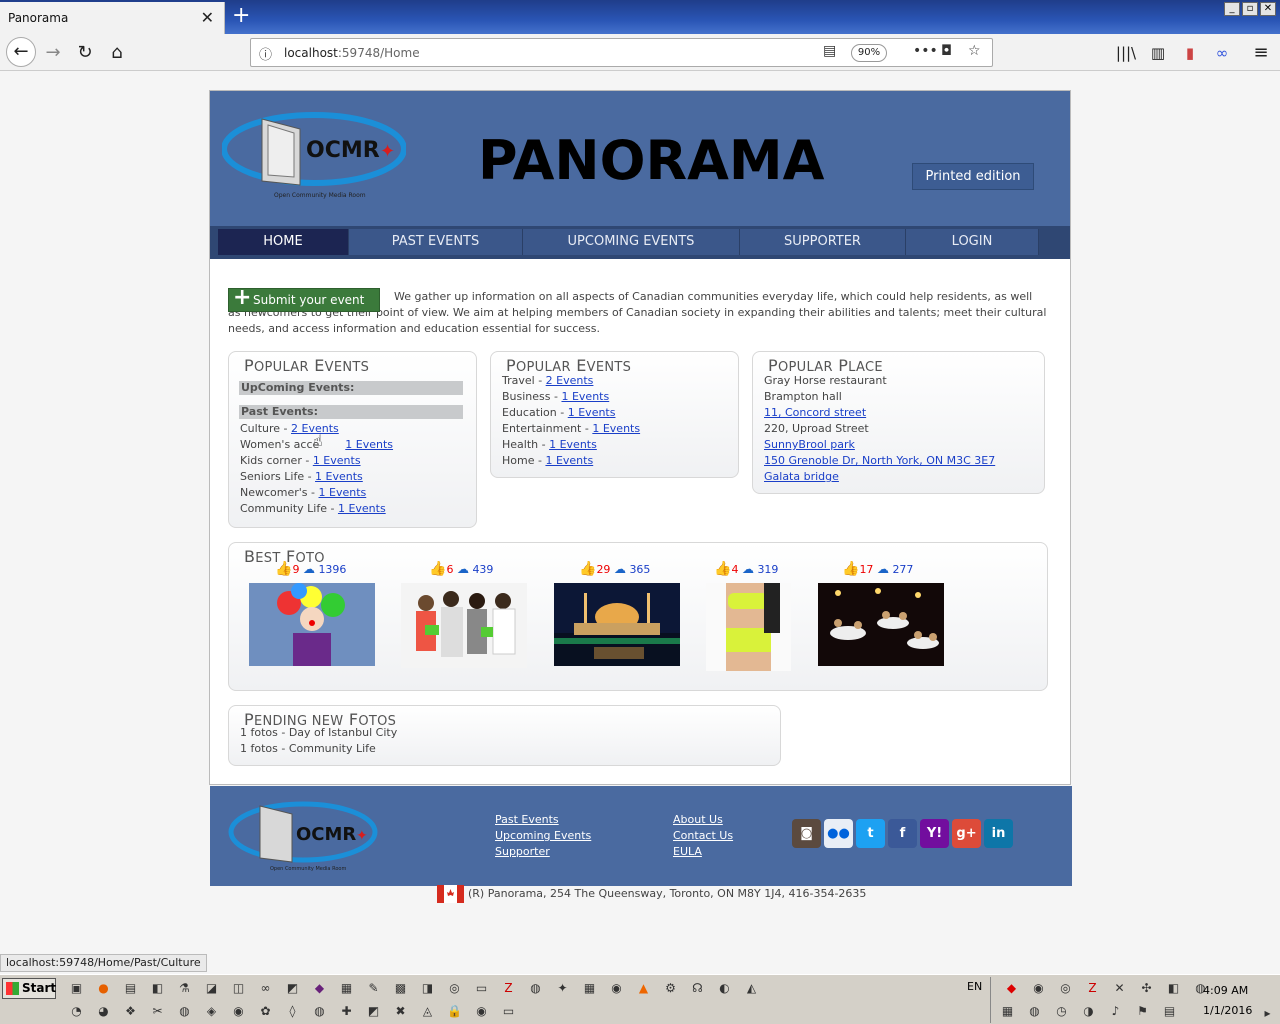 The height and width of the screenshot is (1024, 1280). What do you see at coordinates (53, 53) in the screenshot?
I see `forward-icon: →` at bounding box center [53, 53].